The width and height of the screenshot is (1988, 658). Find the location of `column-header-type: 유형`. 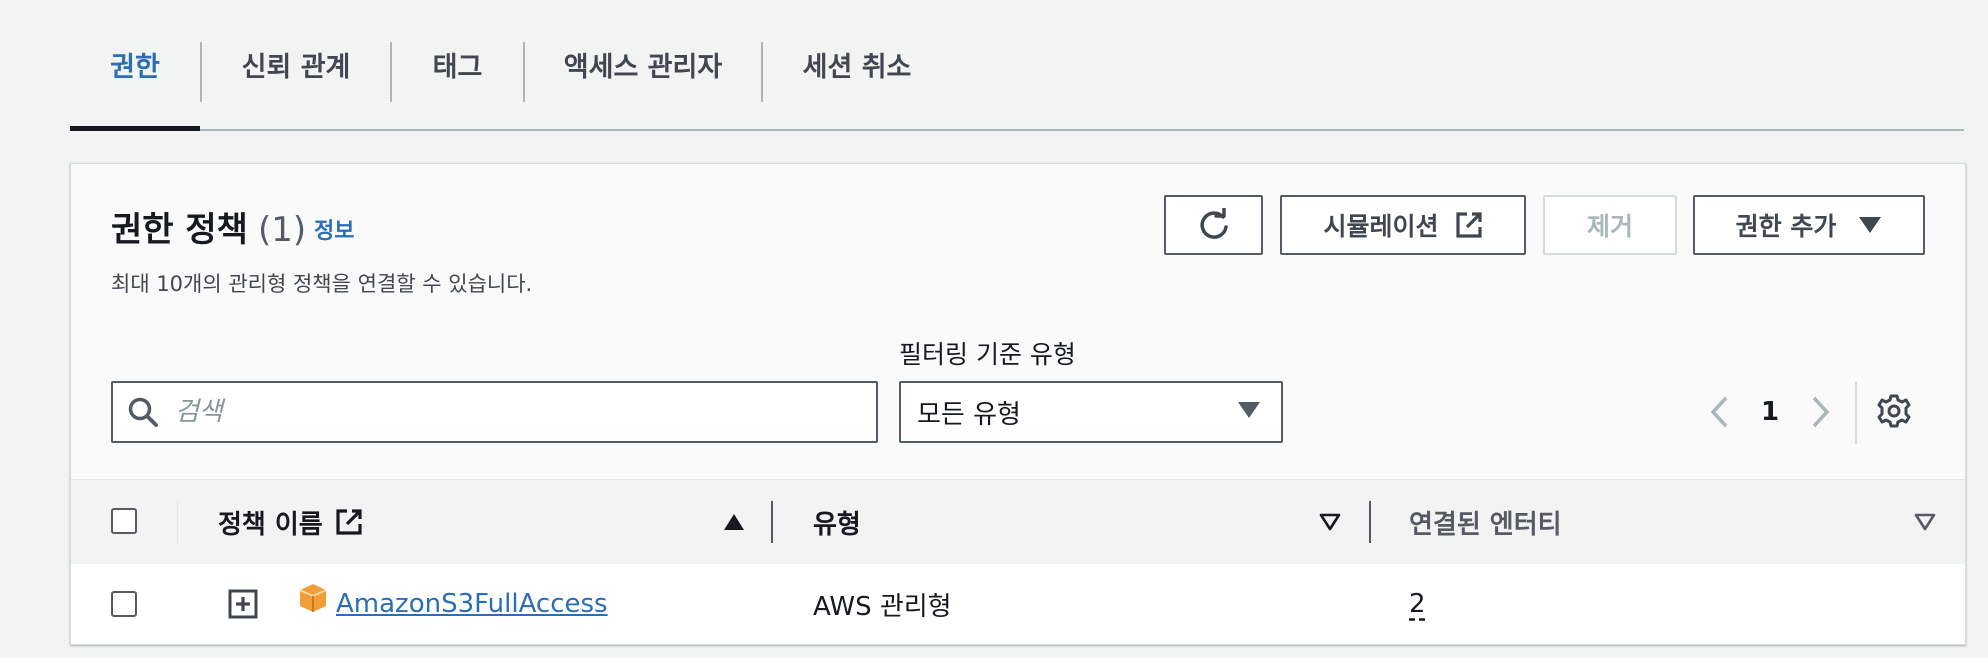

column-header-type: 유형 is located at coordinates (837, 522).